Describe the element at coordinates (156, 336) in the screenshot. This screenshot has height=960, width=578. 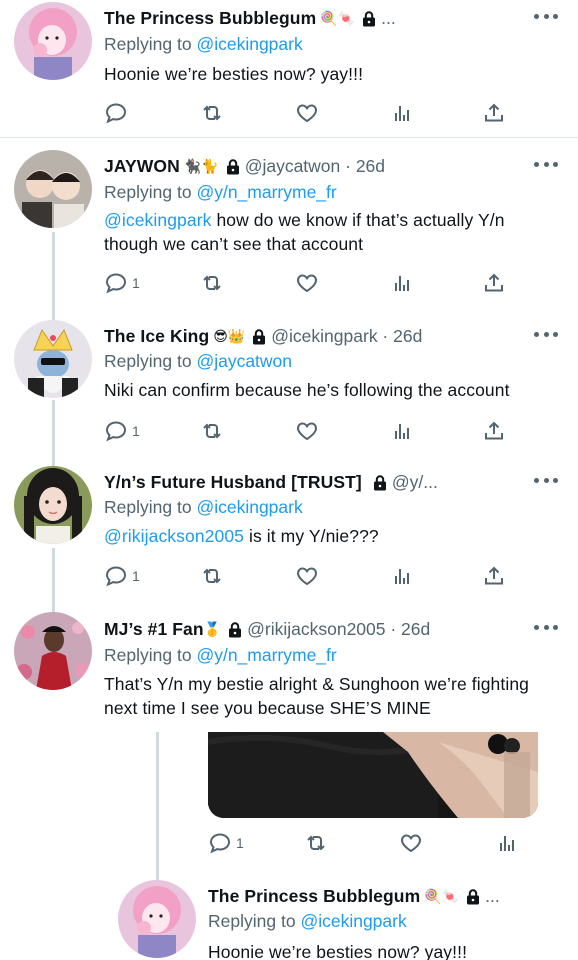
I see `display-name: The Ice King` at that location.